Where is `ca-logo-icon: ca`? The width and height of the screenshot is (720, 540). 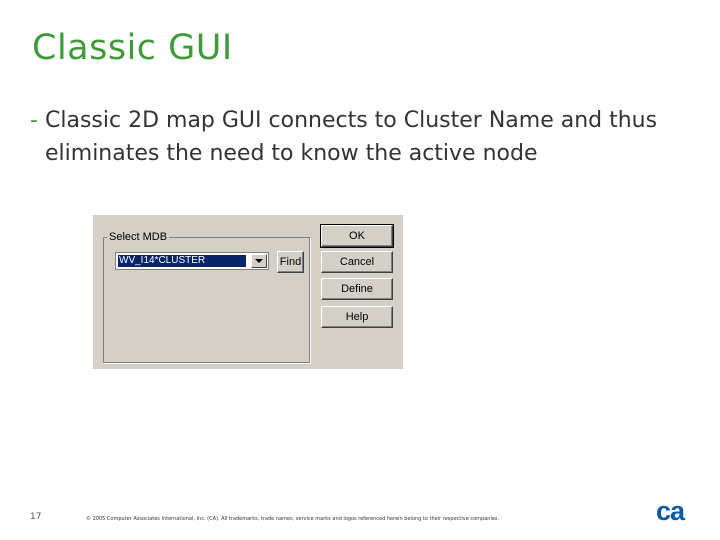
ca-logo-icon: ca is located at coordinates (671, 511).